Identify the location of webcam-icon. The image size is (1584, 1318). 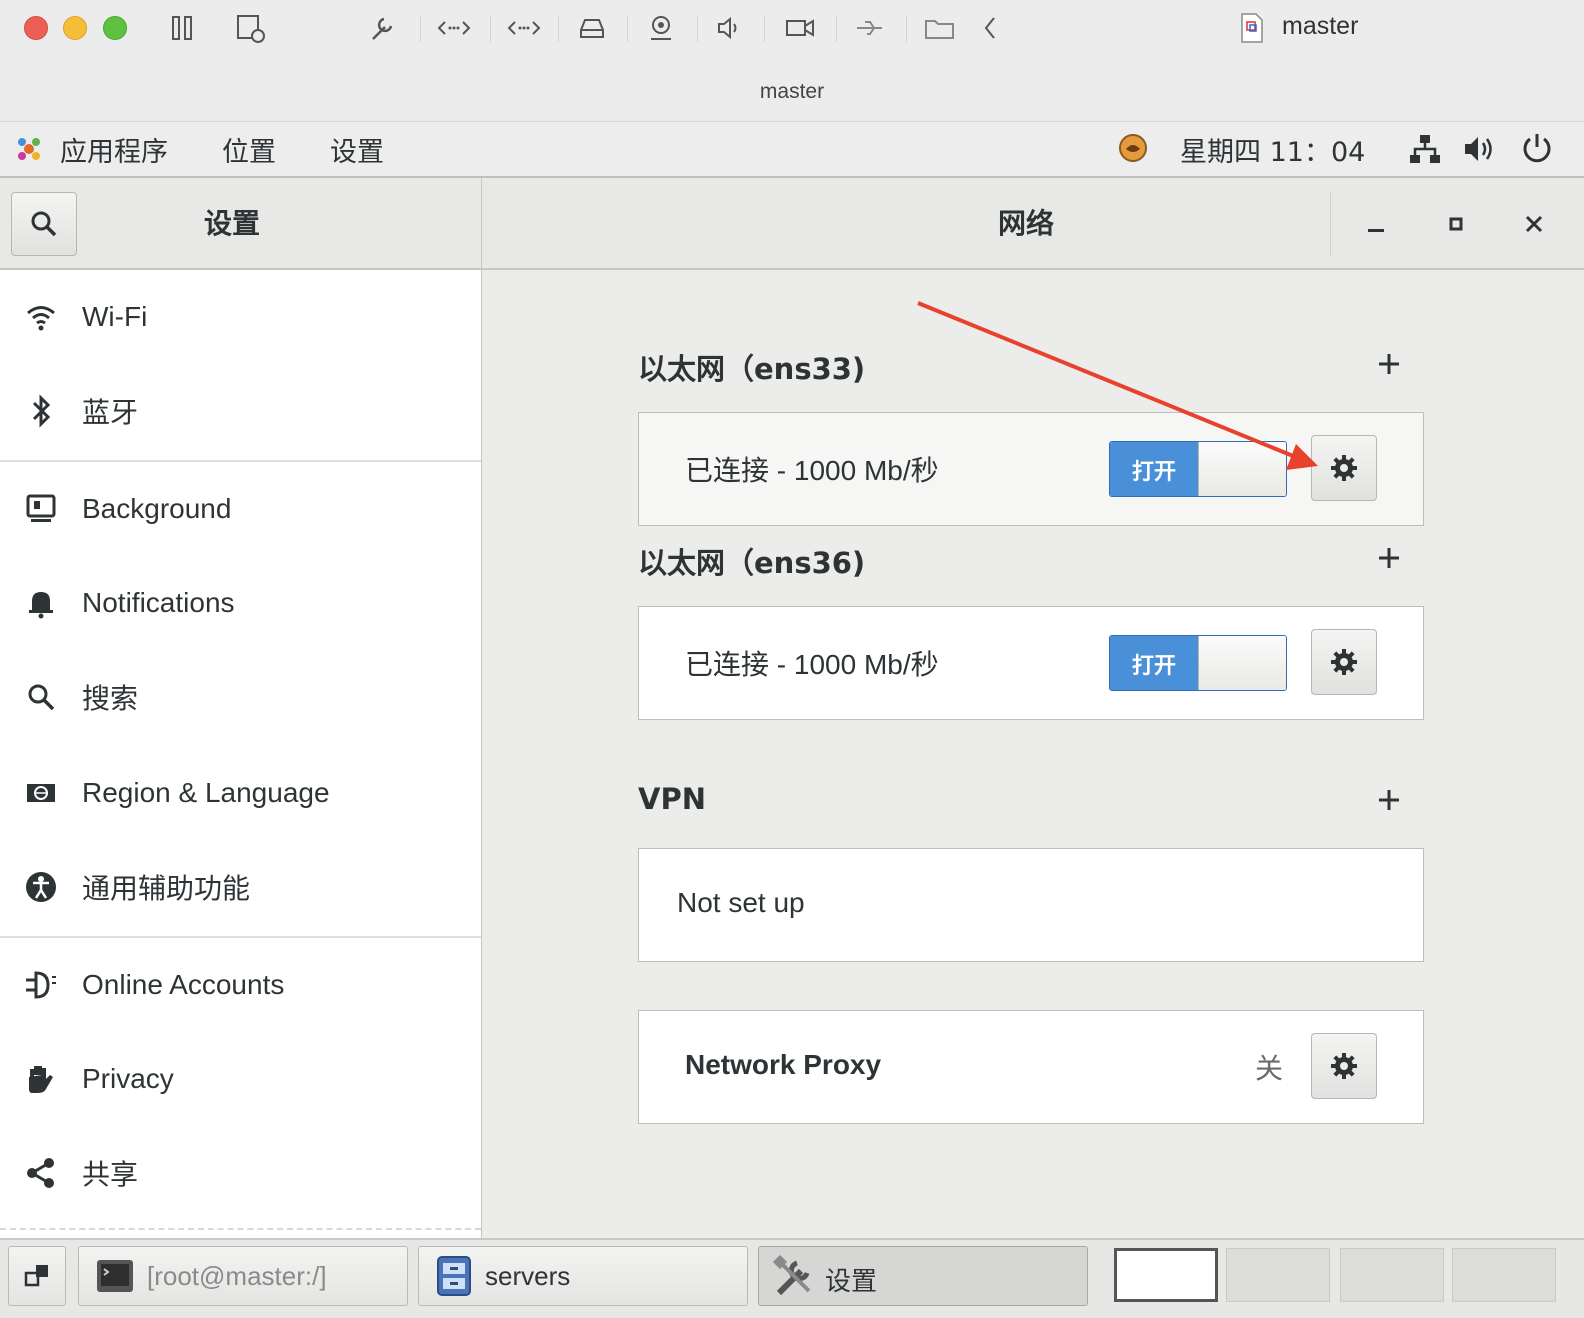
(661, 28).